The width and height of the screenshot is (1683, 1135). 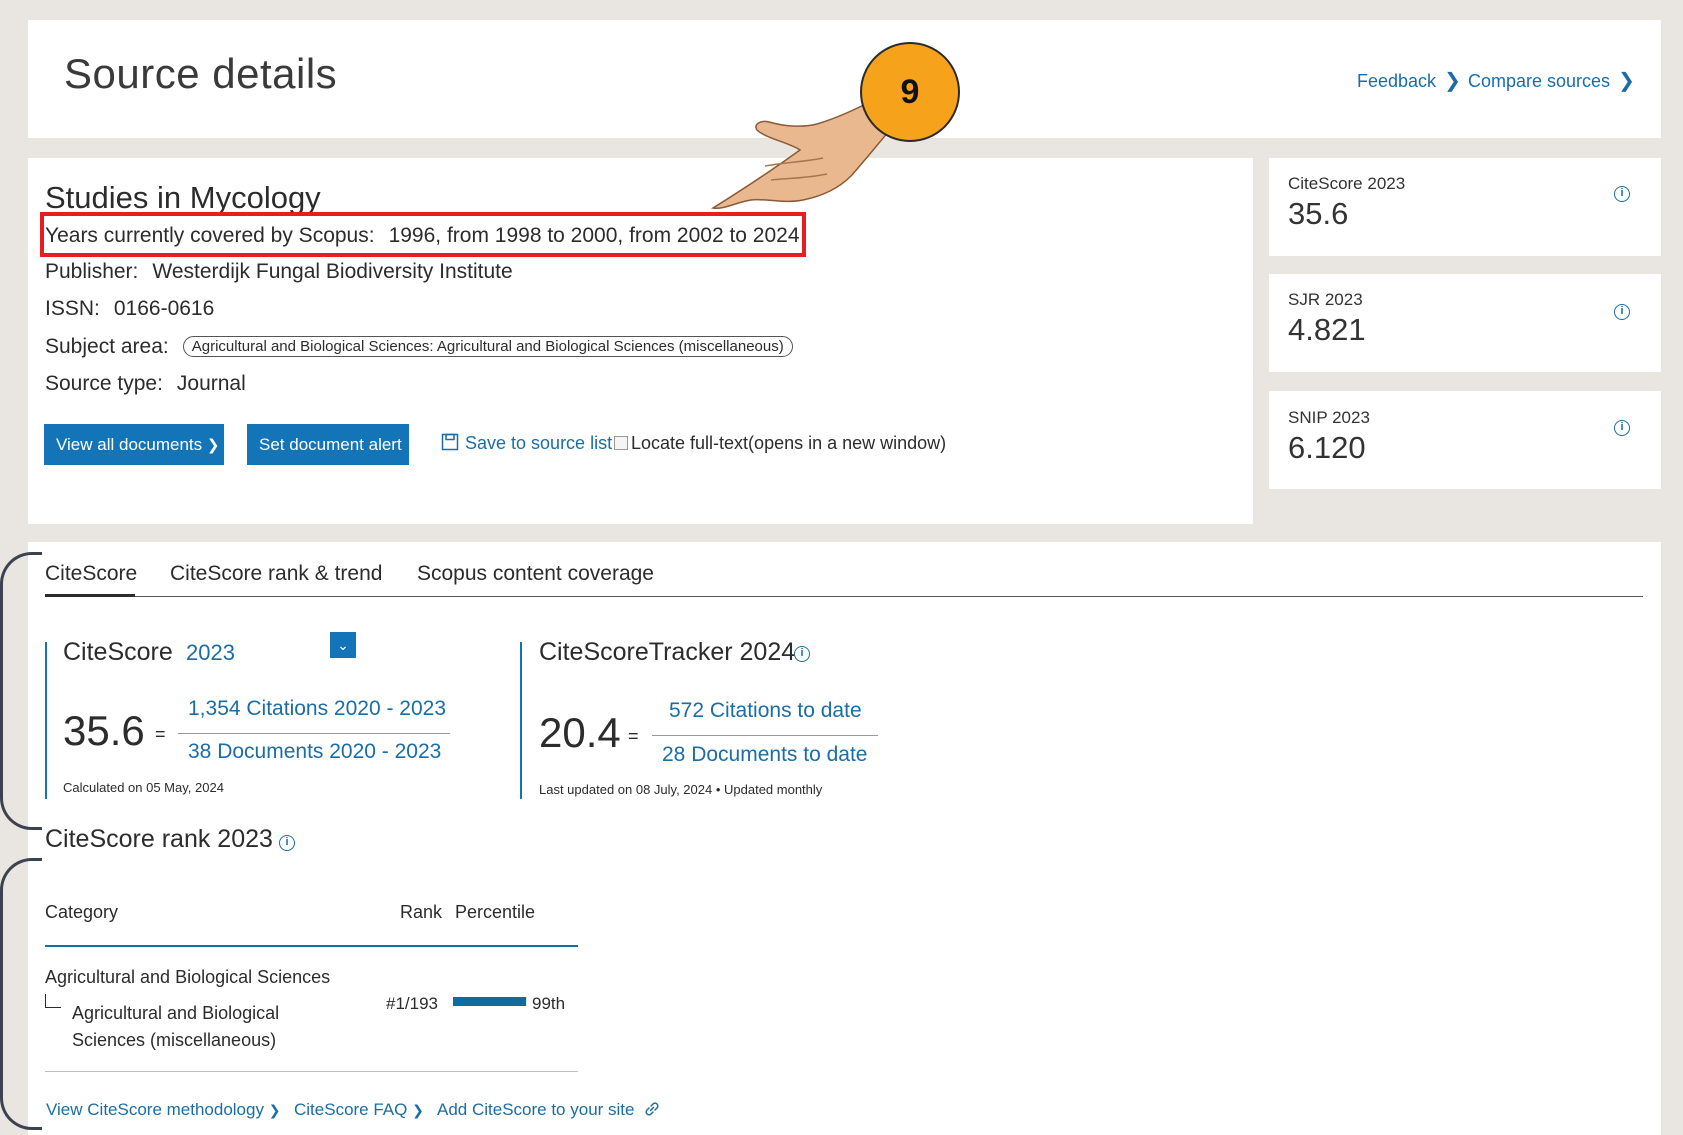 I want to click on citescore-faq-link: CiteScore FAQ ❯, so click(x=359, y=1110).